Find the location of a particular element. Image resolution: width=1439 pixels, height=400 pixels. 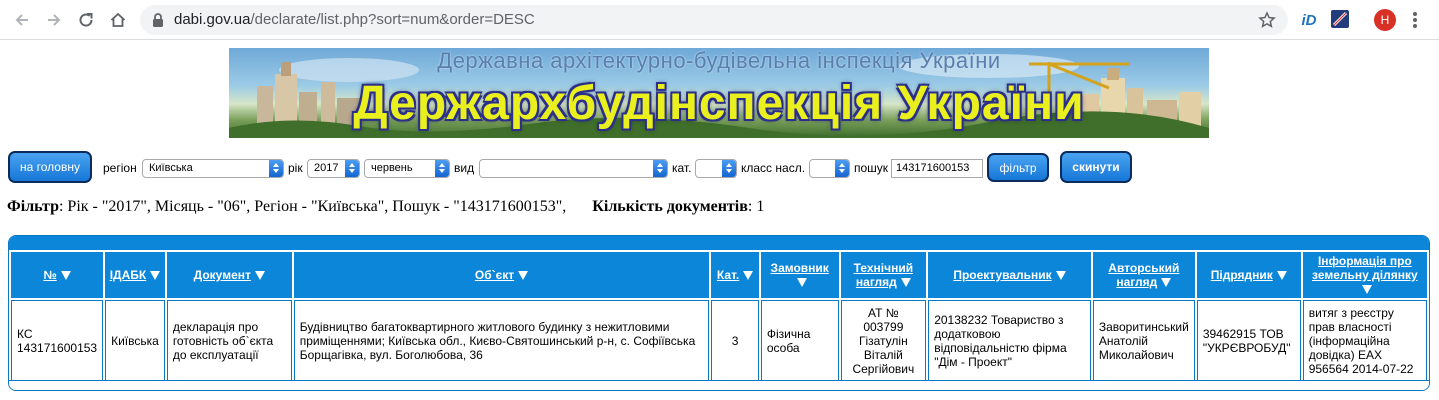

column-header-object: Об`єкт is located at coordinates (501, 275).